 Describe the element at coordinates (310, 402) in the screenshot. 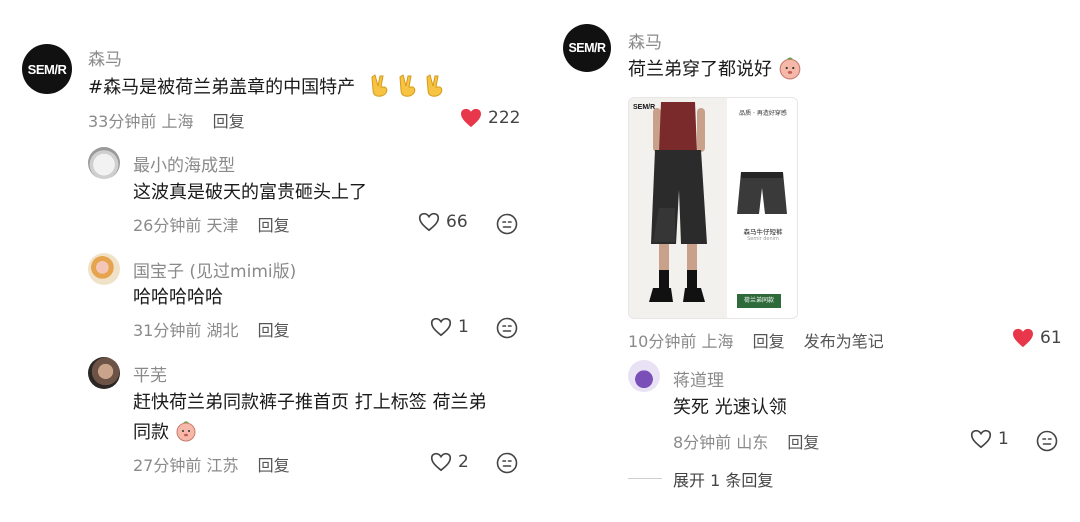

I see `reply-text: 赶快荷兰弟同款裤子推首页 打上标签 荷兰弟` at that location.